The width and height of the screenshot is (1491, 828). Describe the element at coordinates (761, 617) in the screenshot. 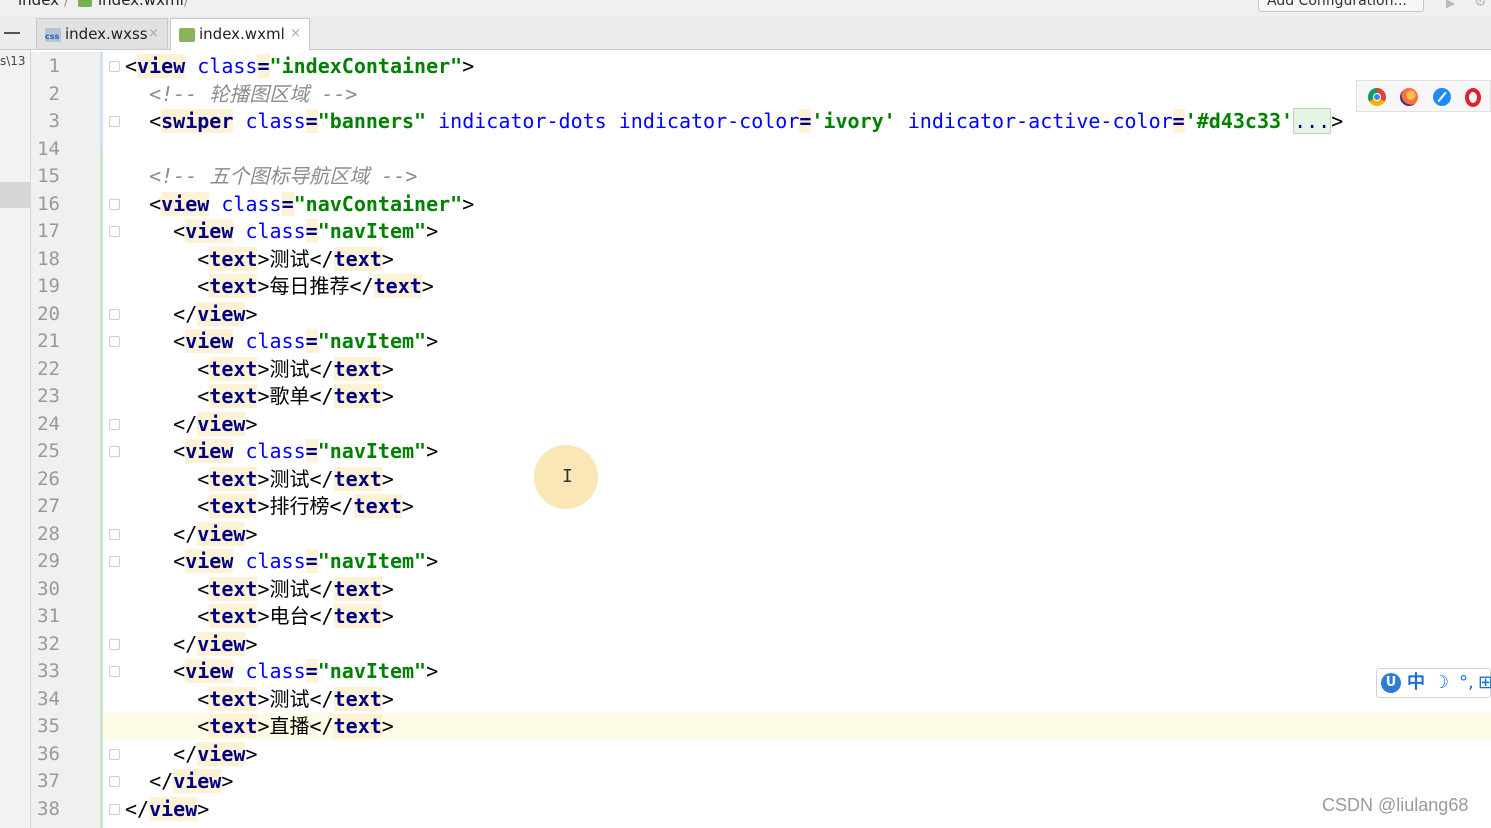

I see `code-line: 31 <text>电台</text>` at that location.